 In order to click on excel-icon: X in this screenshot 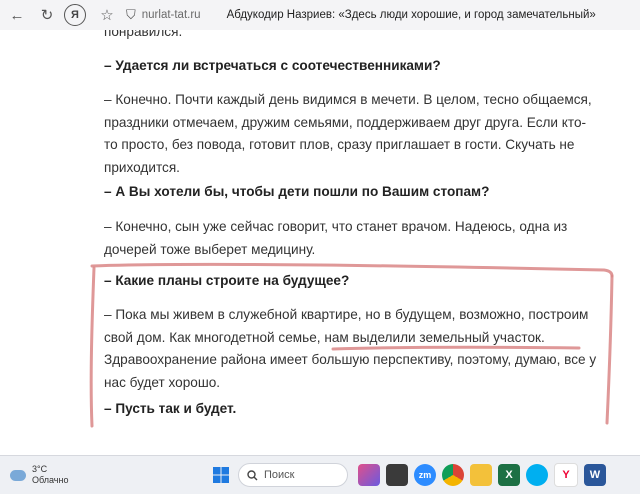, I will do `click(509, 475)`.